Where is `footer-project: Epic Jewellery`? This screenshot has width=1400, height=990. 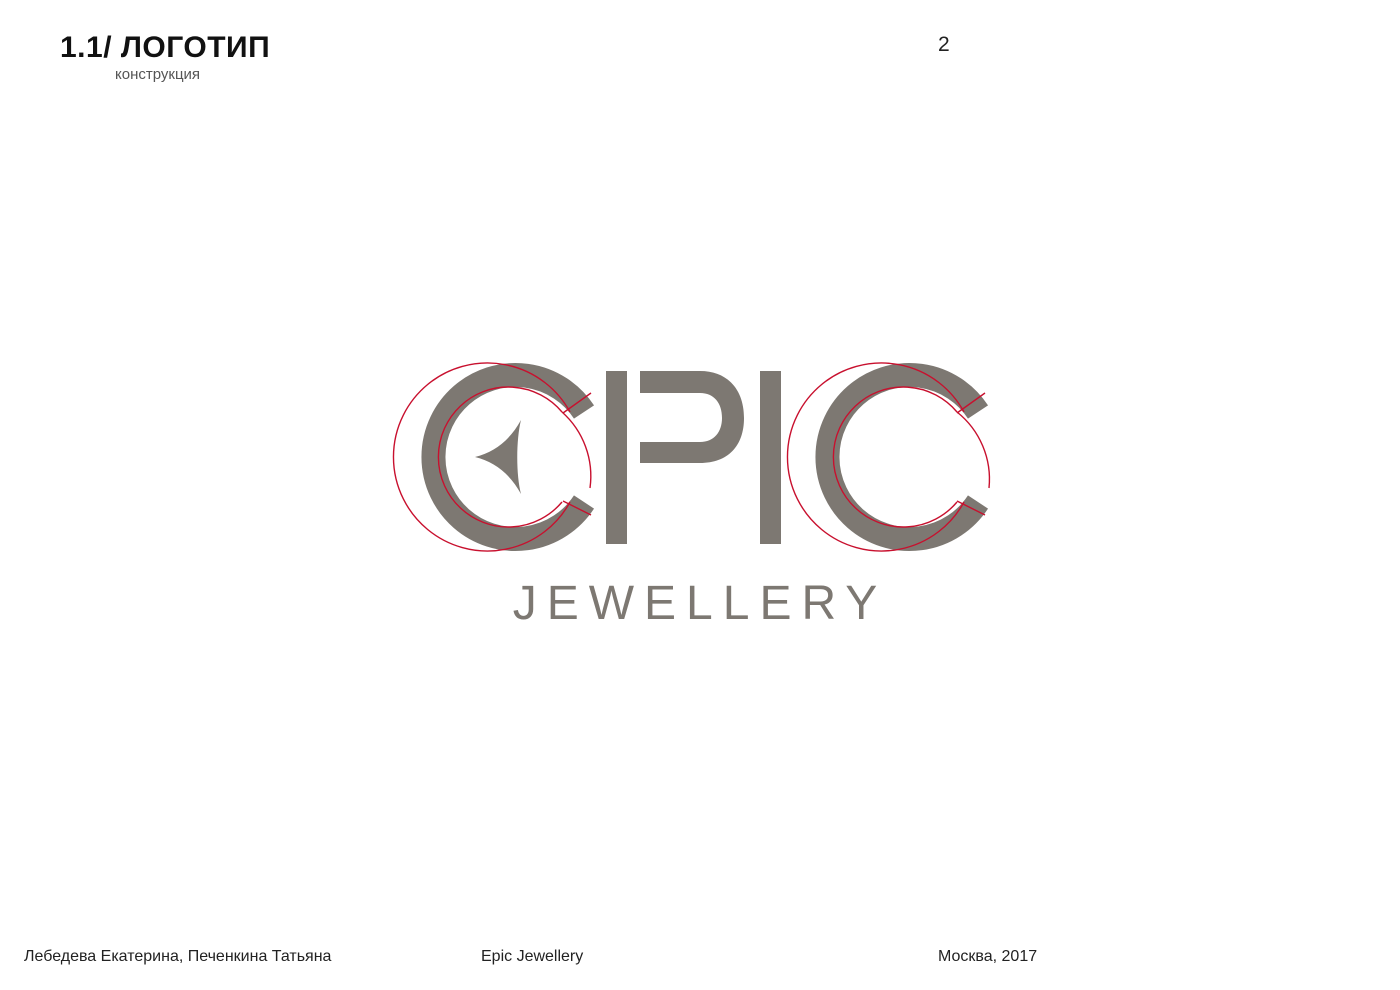
footer-project: Epic Jewellery is located at coordinates (532, 956).